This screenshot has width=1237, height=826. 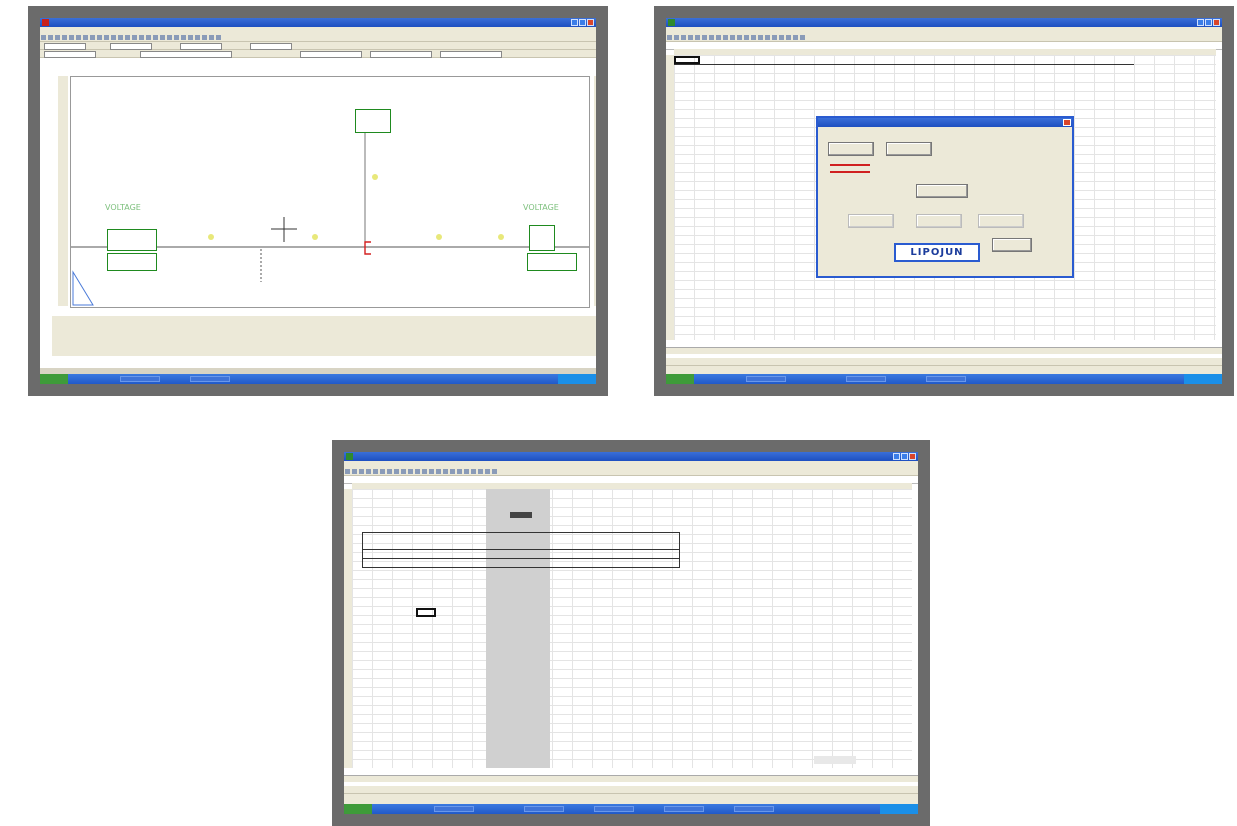 What do you see at coordinates (401, 54) in the screenshot?
I see `lineweight-select` at bounding box center [401, 54].